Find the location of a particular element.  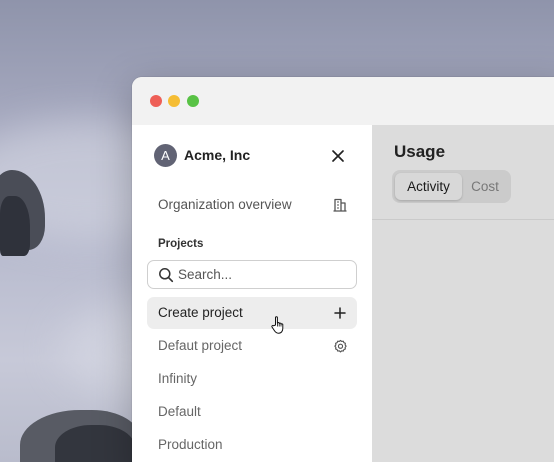

organization-overview-label: Organization overview is located at coordinates (225, 204).